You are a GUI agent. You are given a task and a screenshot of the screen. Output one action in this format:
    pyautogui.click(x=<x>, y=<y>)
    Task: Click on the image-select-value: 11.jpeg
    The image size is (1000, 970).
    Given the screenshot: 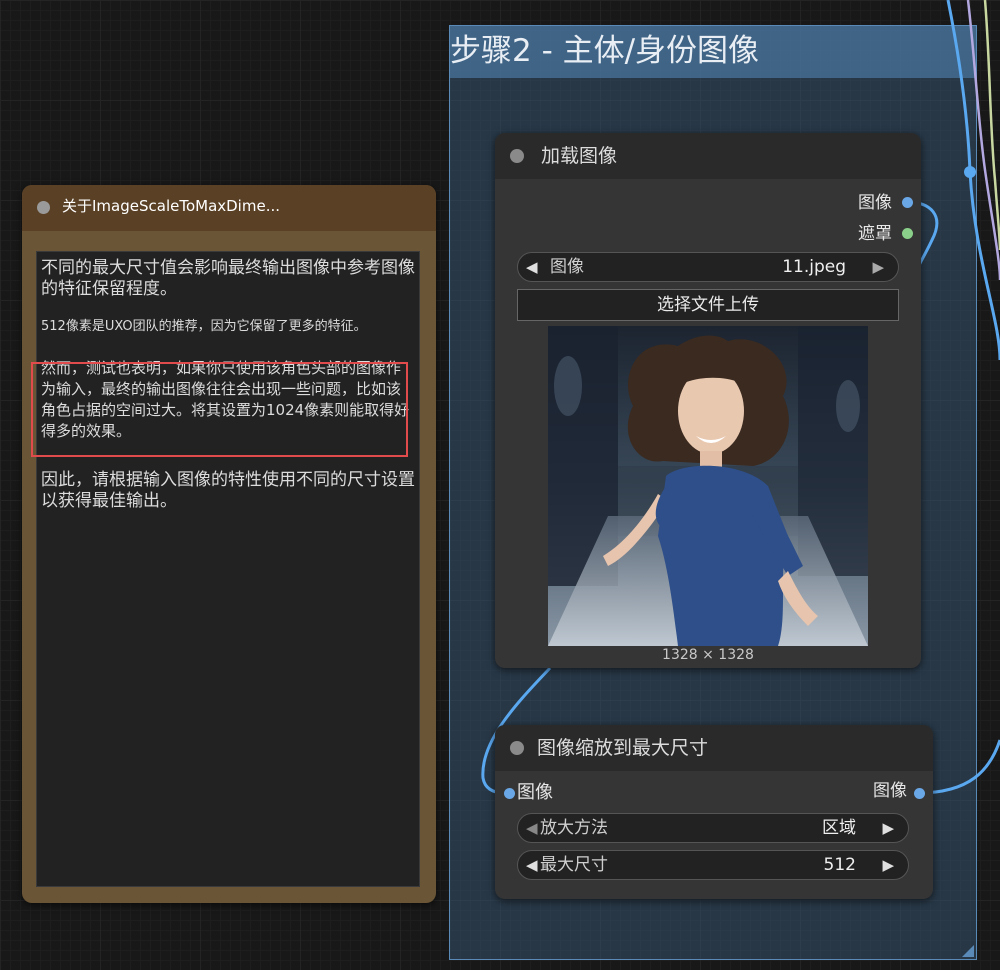 What is the action you would take?
    pyautogui.click(x=814, y=267)
    